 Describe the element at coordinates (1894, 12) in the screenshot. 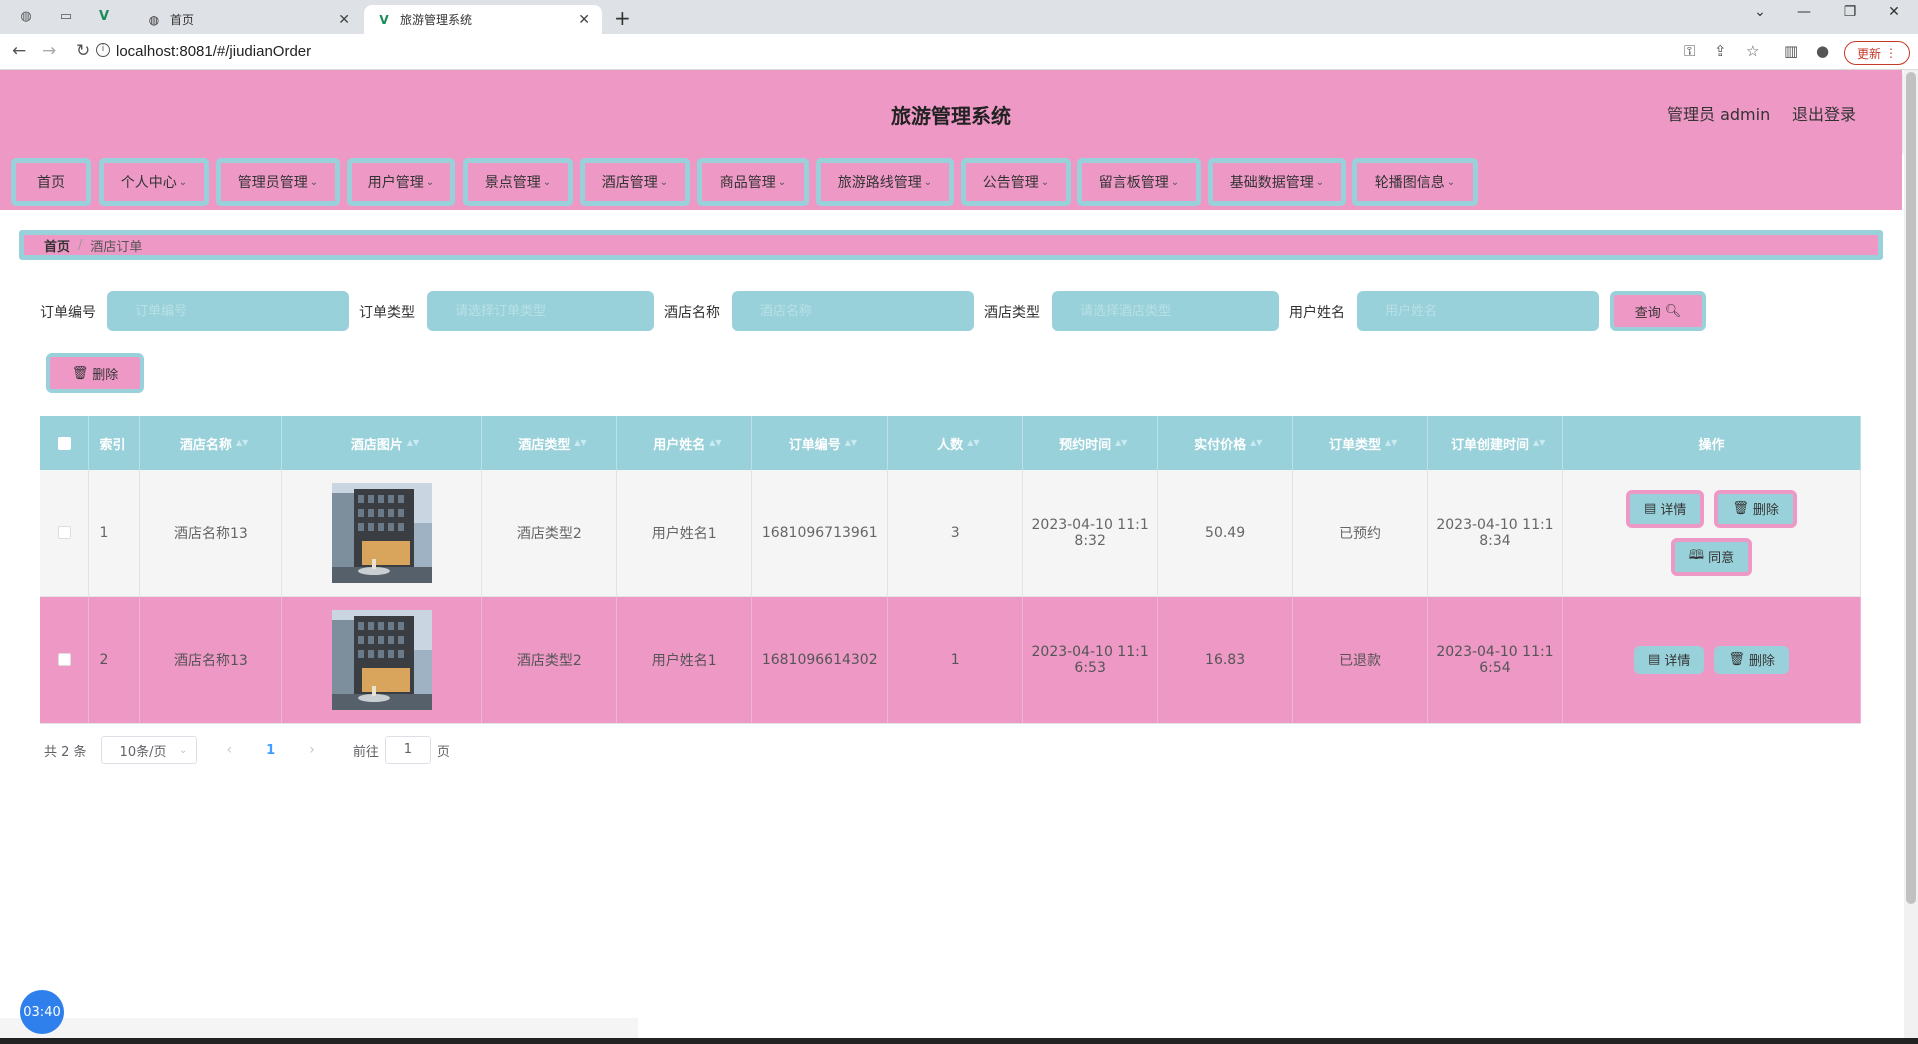

I see `window-close-icon: ✕` at that location.